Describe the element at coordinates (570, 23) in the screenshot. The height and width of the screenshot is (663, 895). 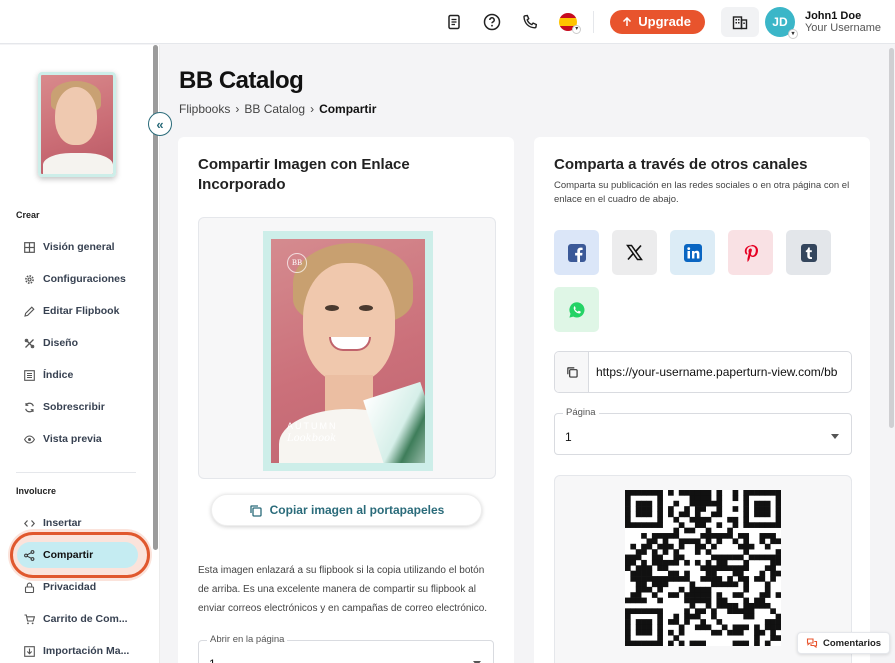
I see `language-flag-icon: ▾` at that location.